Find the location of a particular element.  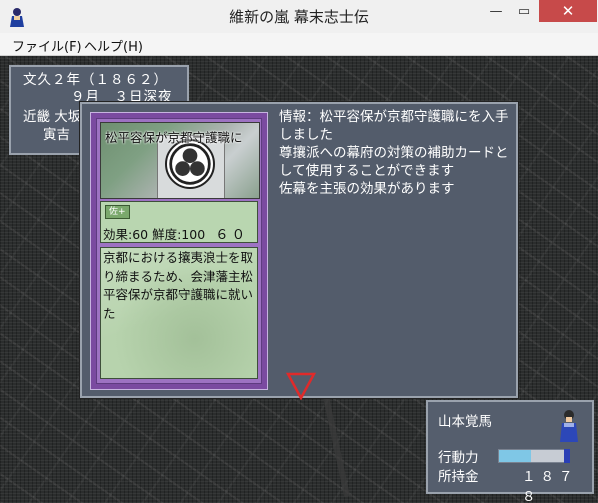

card-effect-value: ６０ is located at coordinates (232, 235).